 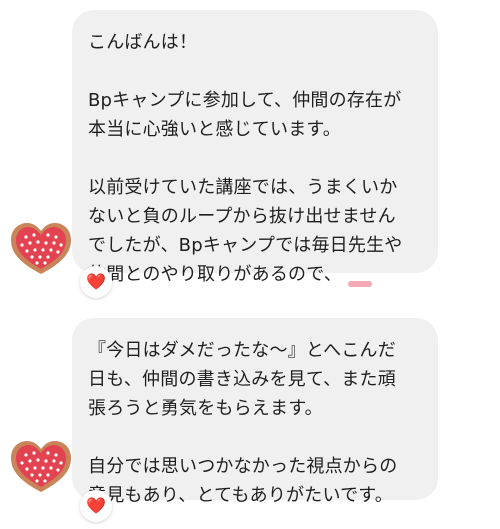 I want to click on heart-reaction-2: ❤️, so click(x=96, y=506).